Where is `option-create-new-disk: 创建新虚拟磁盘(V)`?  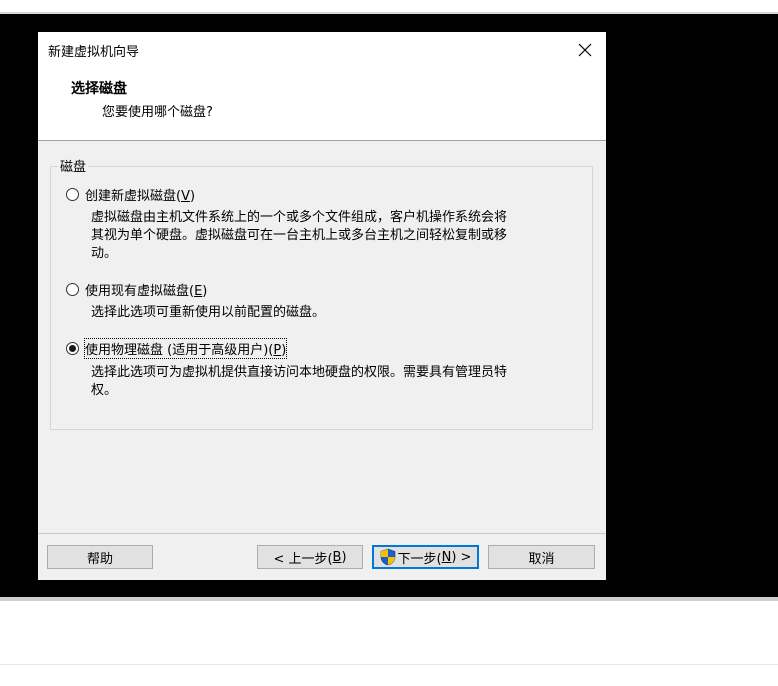
option-create-new-disk: 创建新虚拟磁盘(V) is located at coordinates (130, 194).